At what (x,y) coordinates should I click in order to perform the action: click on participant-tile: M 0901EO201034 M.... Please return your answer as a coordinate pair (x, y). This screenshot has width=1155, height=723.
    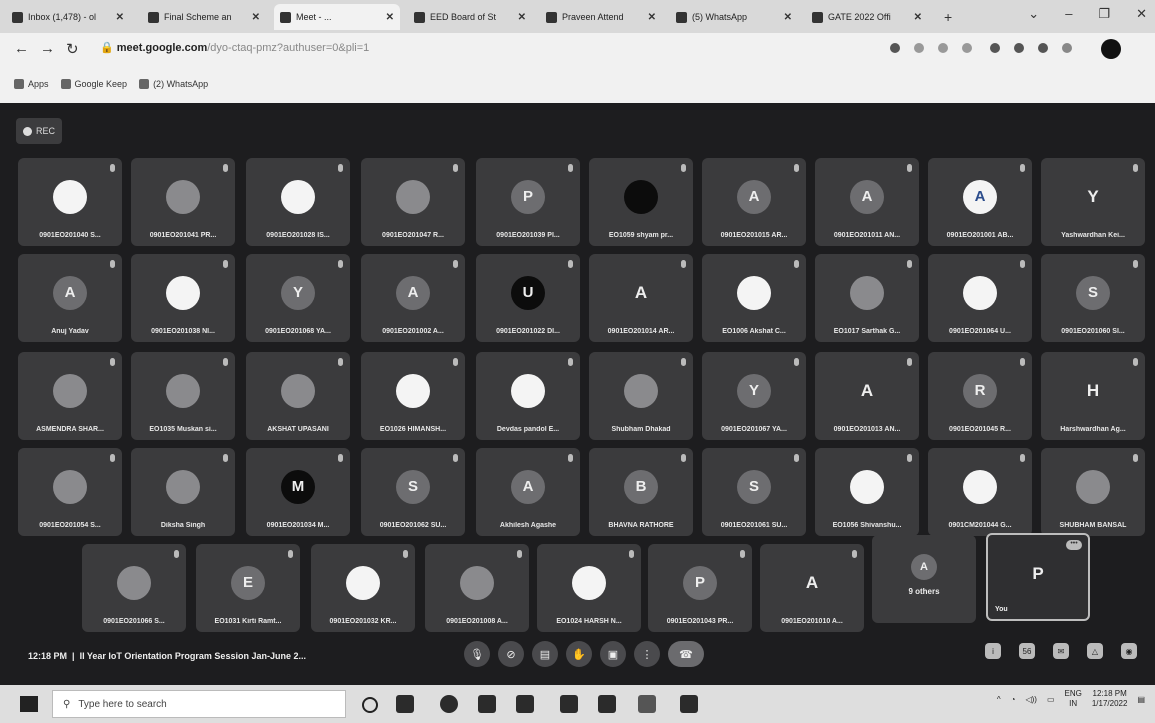
    Looking at the image, I should click on (298, 492).